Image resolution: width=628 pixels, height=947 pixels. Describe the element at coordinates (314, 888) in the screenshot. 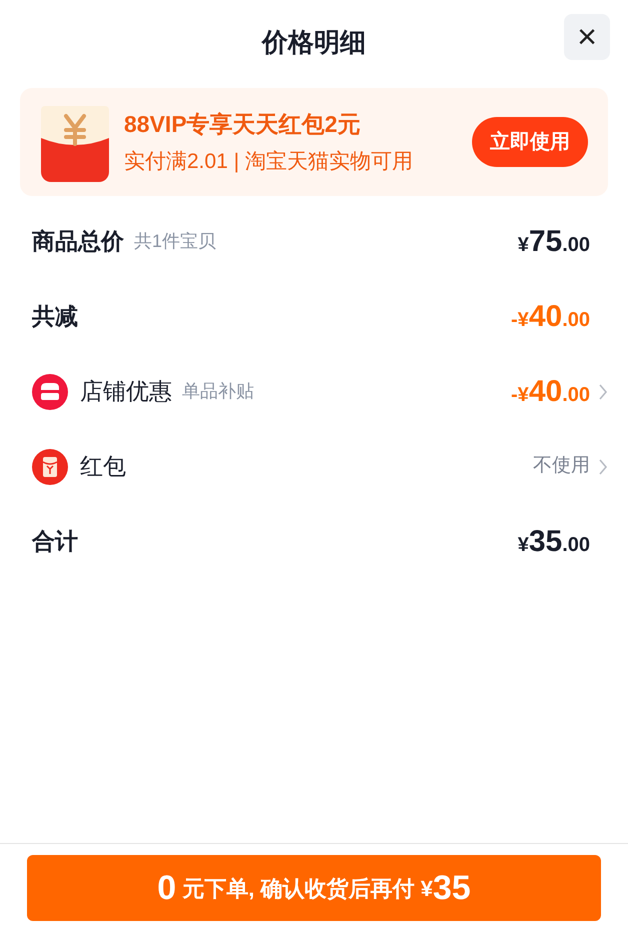

I see `pay-button: 0 元下单, 确认收货后再付 ¥35` at that location.